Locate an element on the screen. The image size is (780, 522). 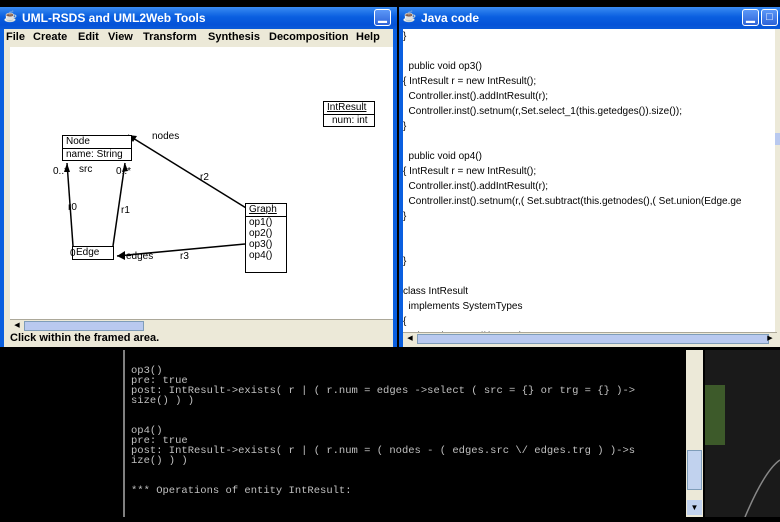
console-line: ize() ) ) is located at coordinates (159, 461).